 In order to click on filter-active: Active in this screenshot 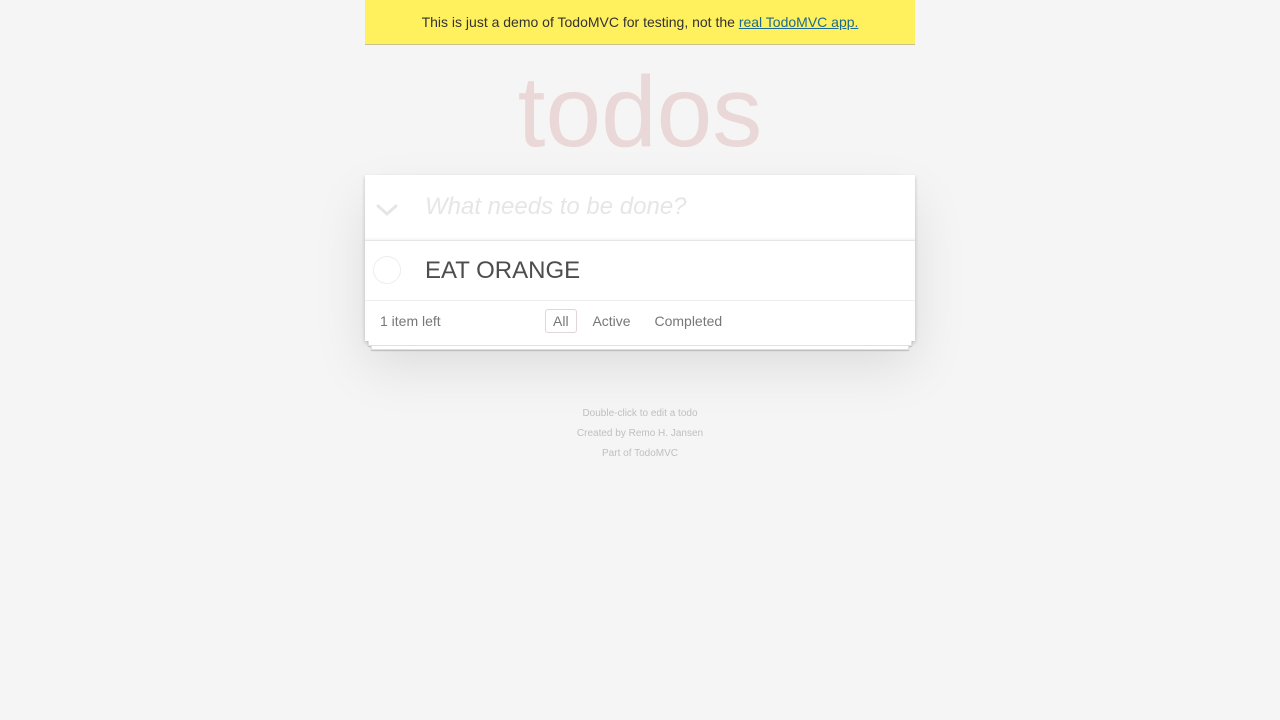, I will do `click(611, 321)`.